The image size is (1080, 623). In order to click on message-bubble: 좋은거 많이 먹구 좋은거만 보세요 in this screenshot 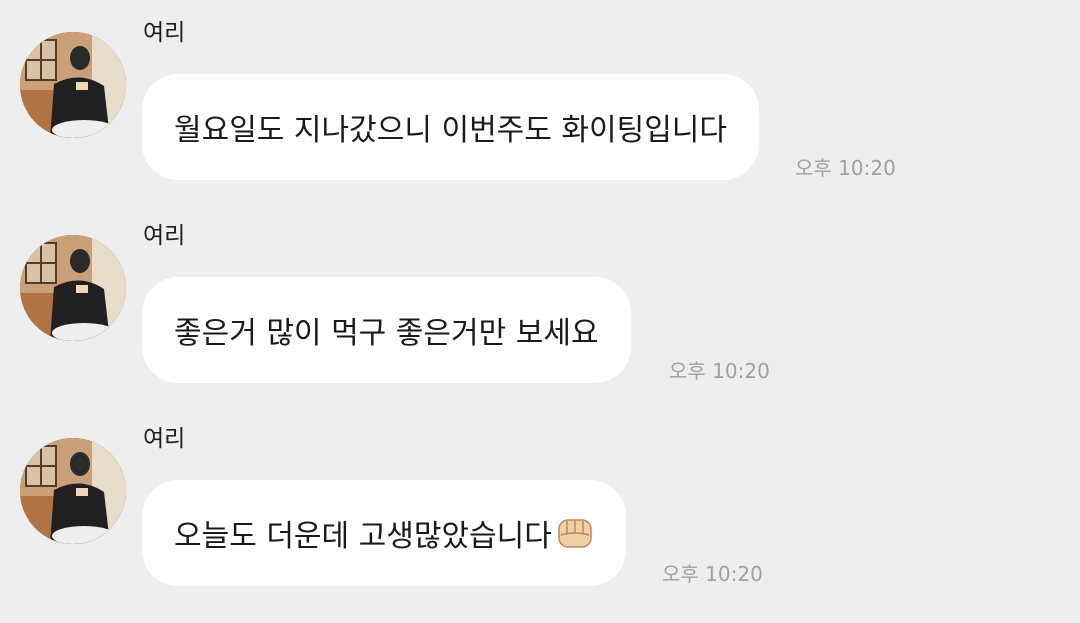, I will do `click(386, 330)`.